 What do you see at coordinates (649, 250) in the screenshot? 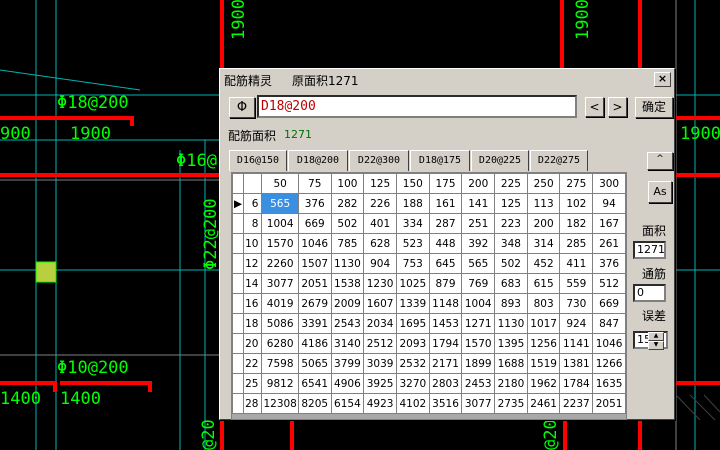
I see `side-area-input: 1271` at bounding box center [649, 250].